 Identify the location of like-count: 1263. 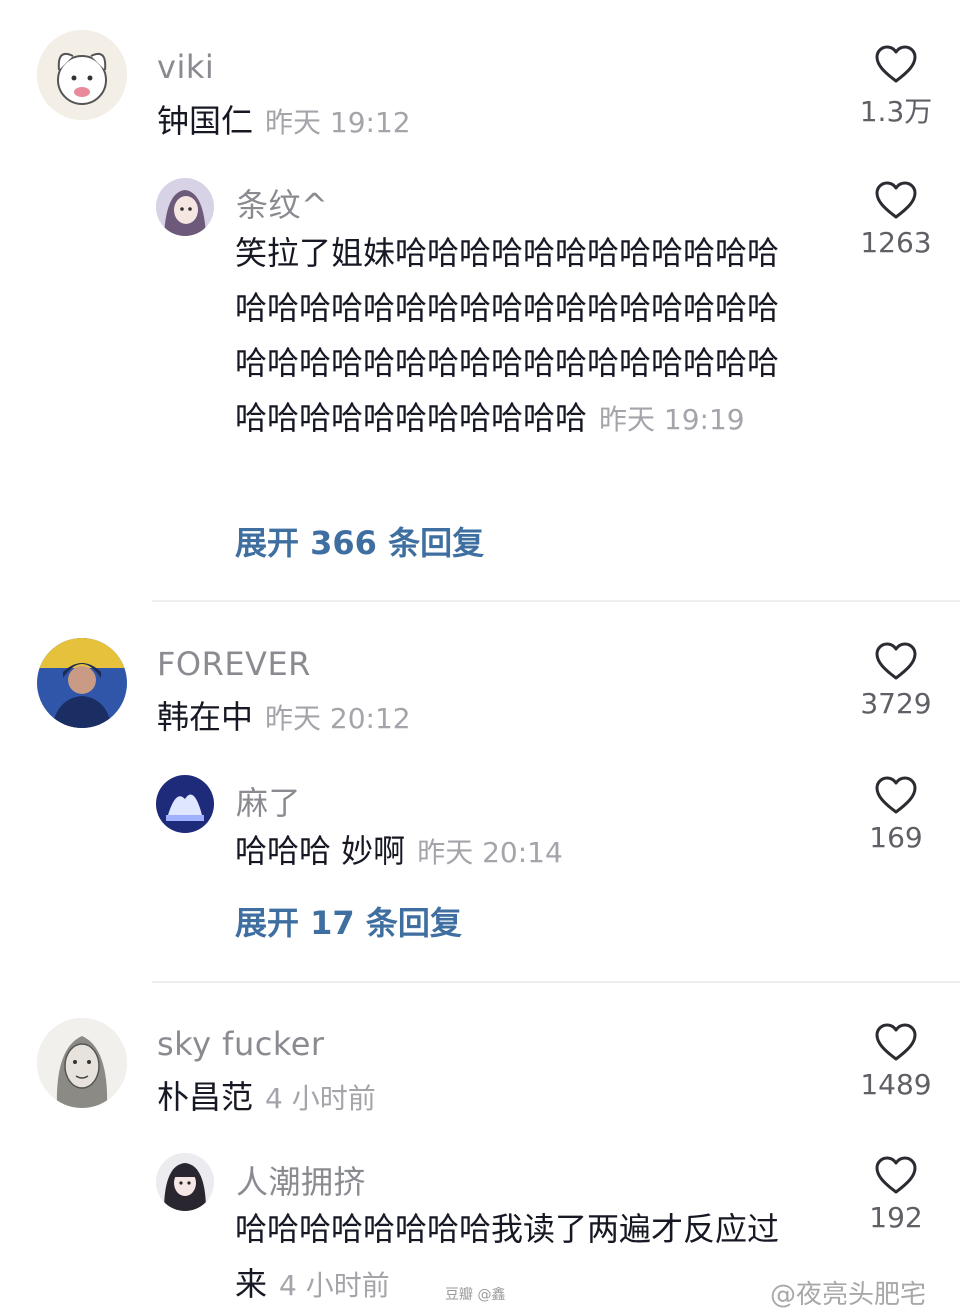
(896, 242).